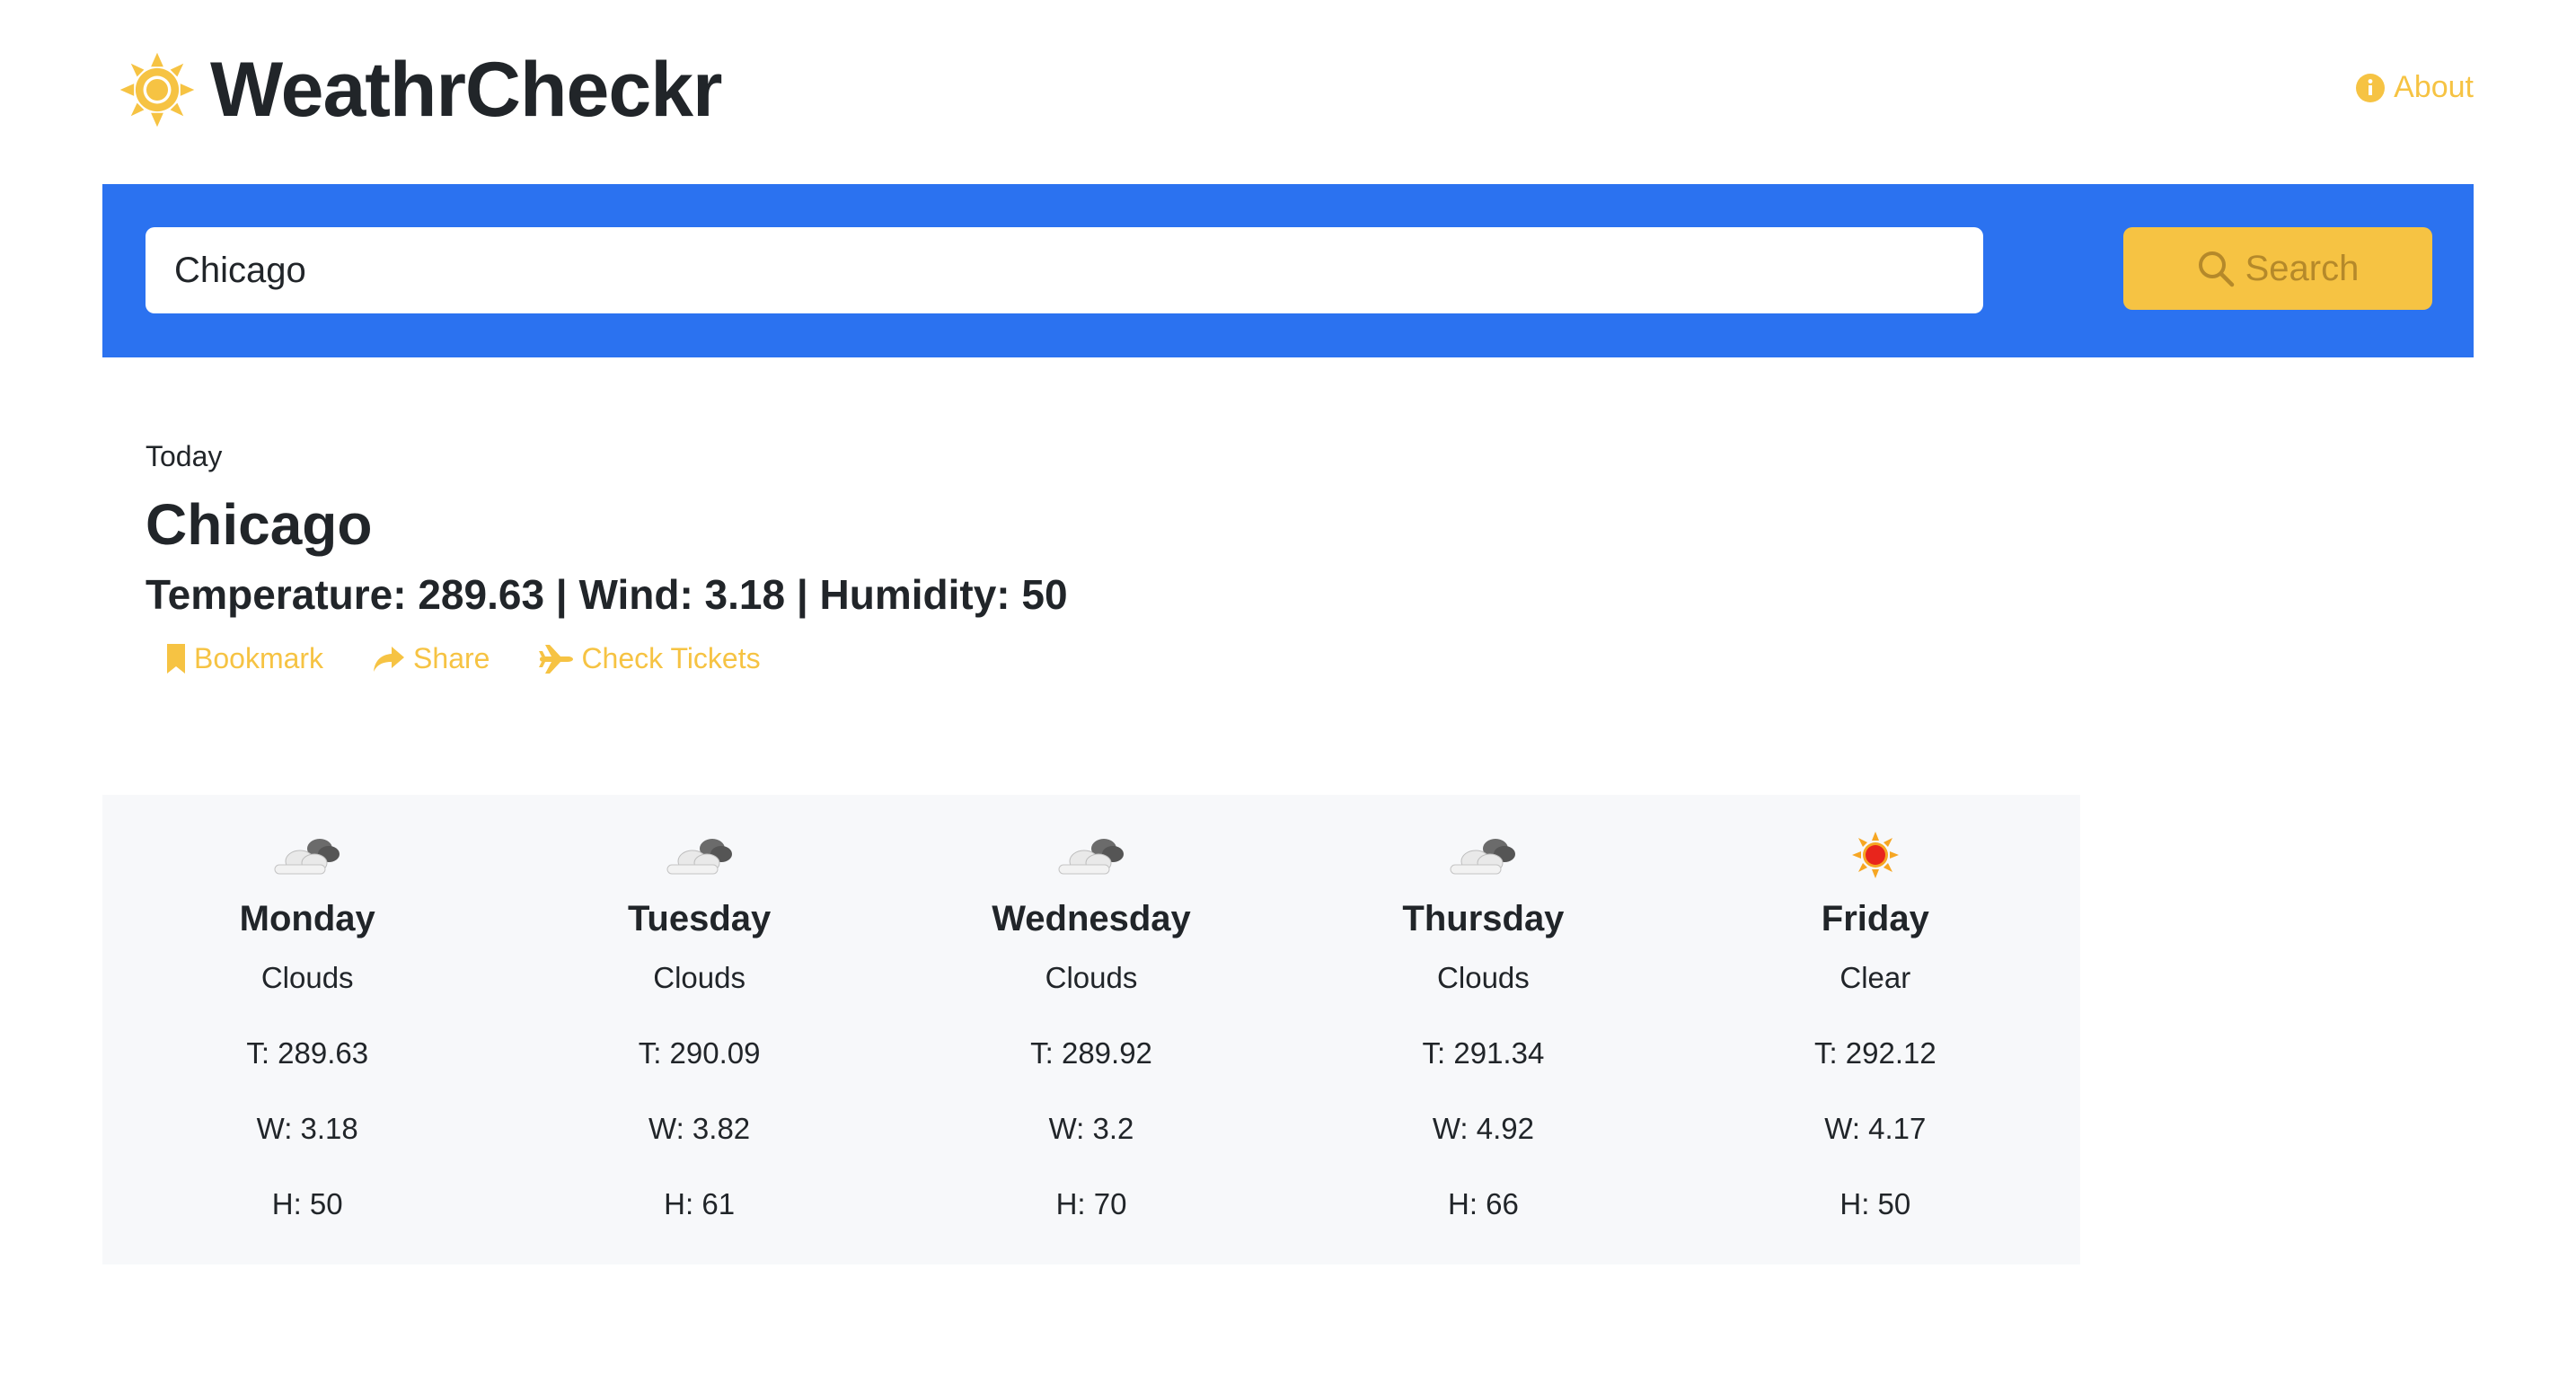 The image size is (2576, 1392). What do you see at coordinates (1874, 1053) in the screenshot?
I see `day-temperature: T: 292.12` at bounding box center [1874, 1053].